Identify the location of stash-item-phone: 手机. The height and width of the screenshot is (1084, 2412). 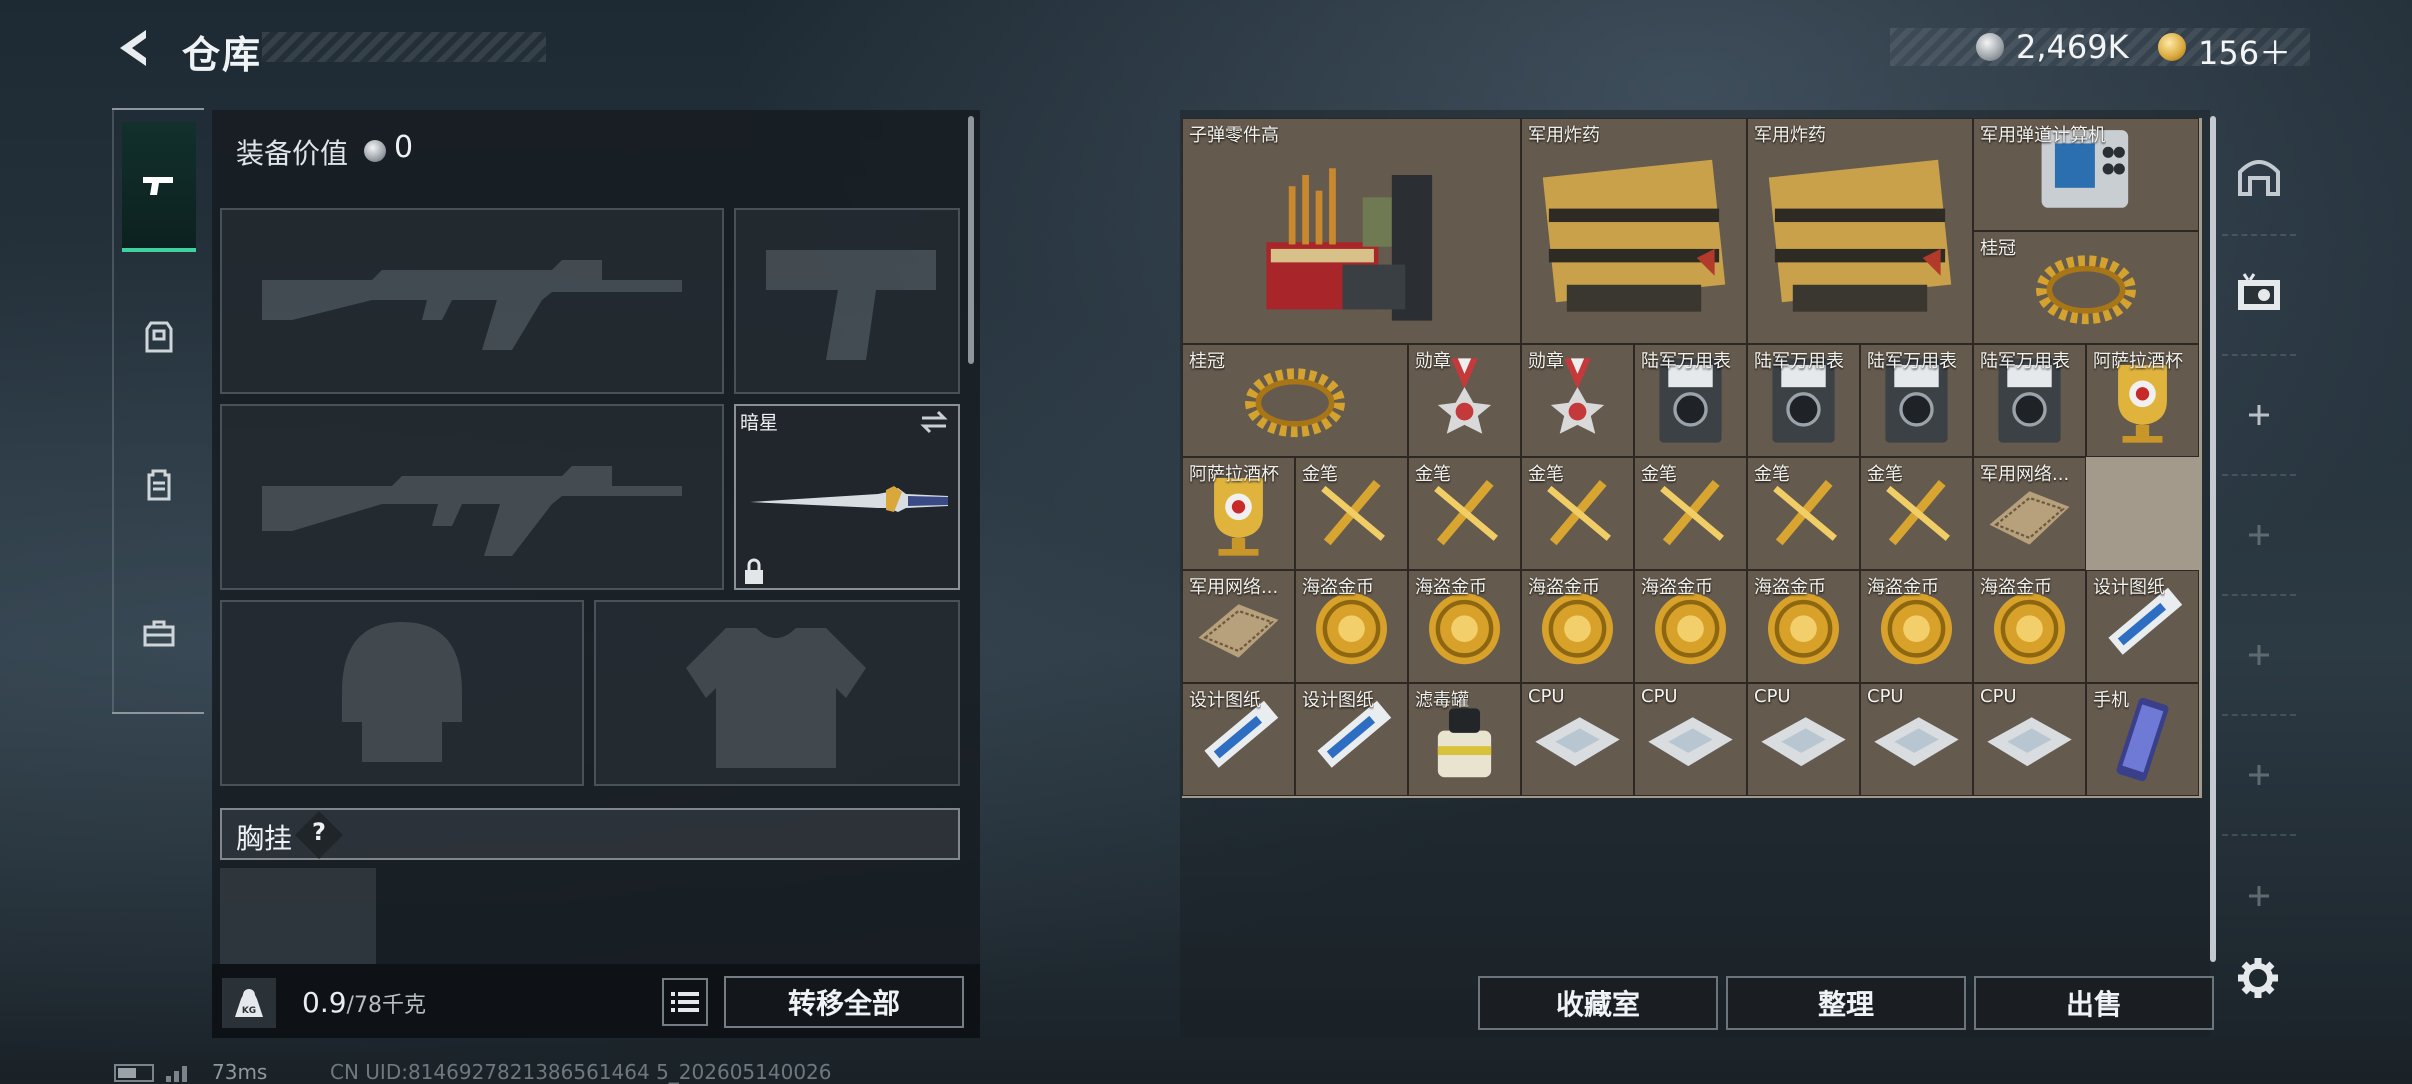
(2142, 739).